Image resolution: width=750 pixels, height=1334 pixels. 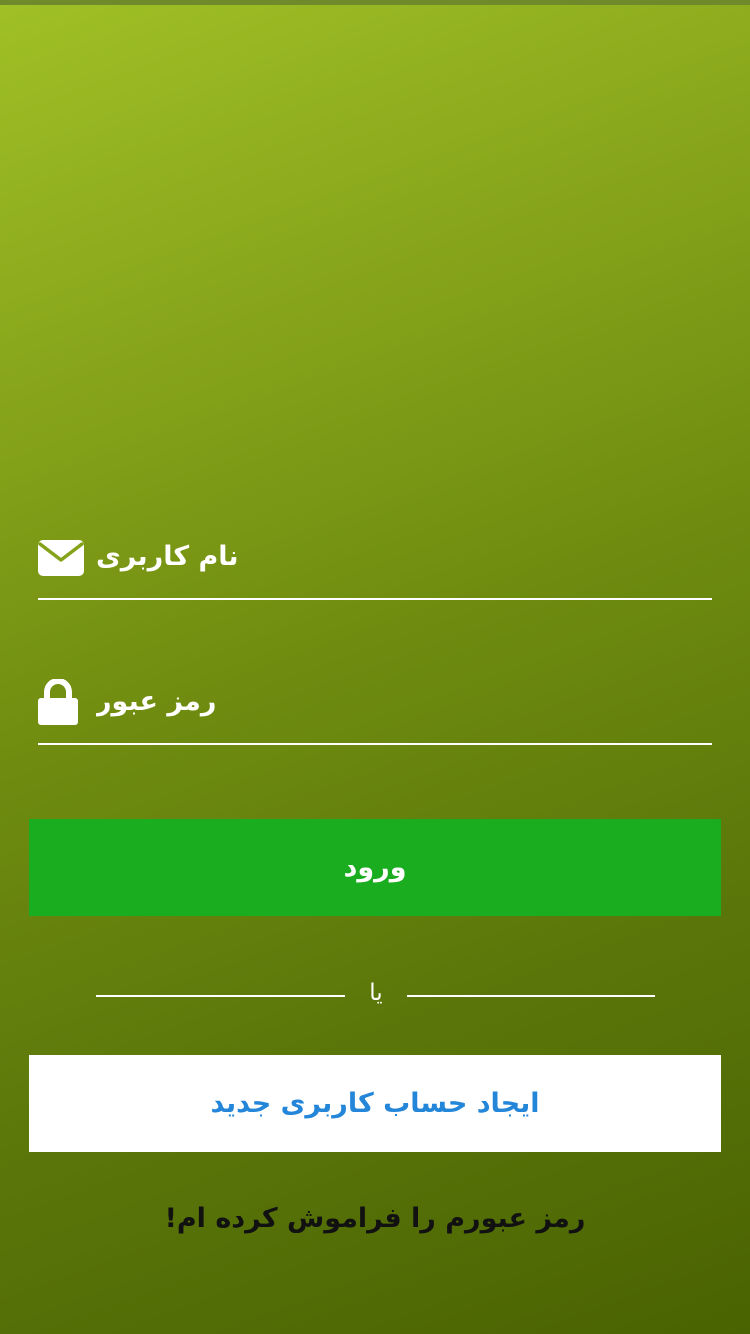 What do you see at coordinates (375, 1103) in the screenshot?
I see `create-account-button: ایجاد حساب کاربری جدید` at bounding box center [375, 1103].